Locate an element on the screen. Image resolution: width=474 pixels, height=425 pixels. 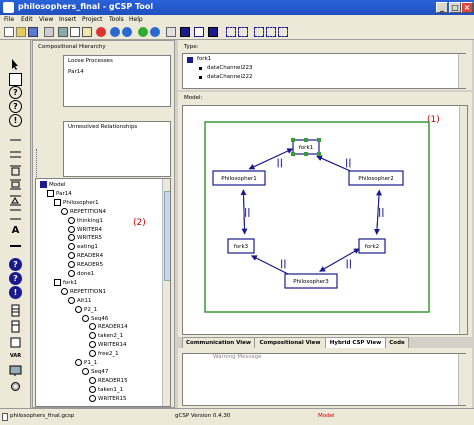
tree-item: WRITER4 is located at coordinates (85, 229).